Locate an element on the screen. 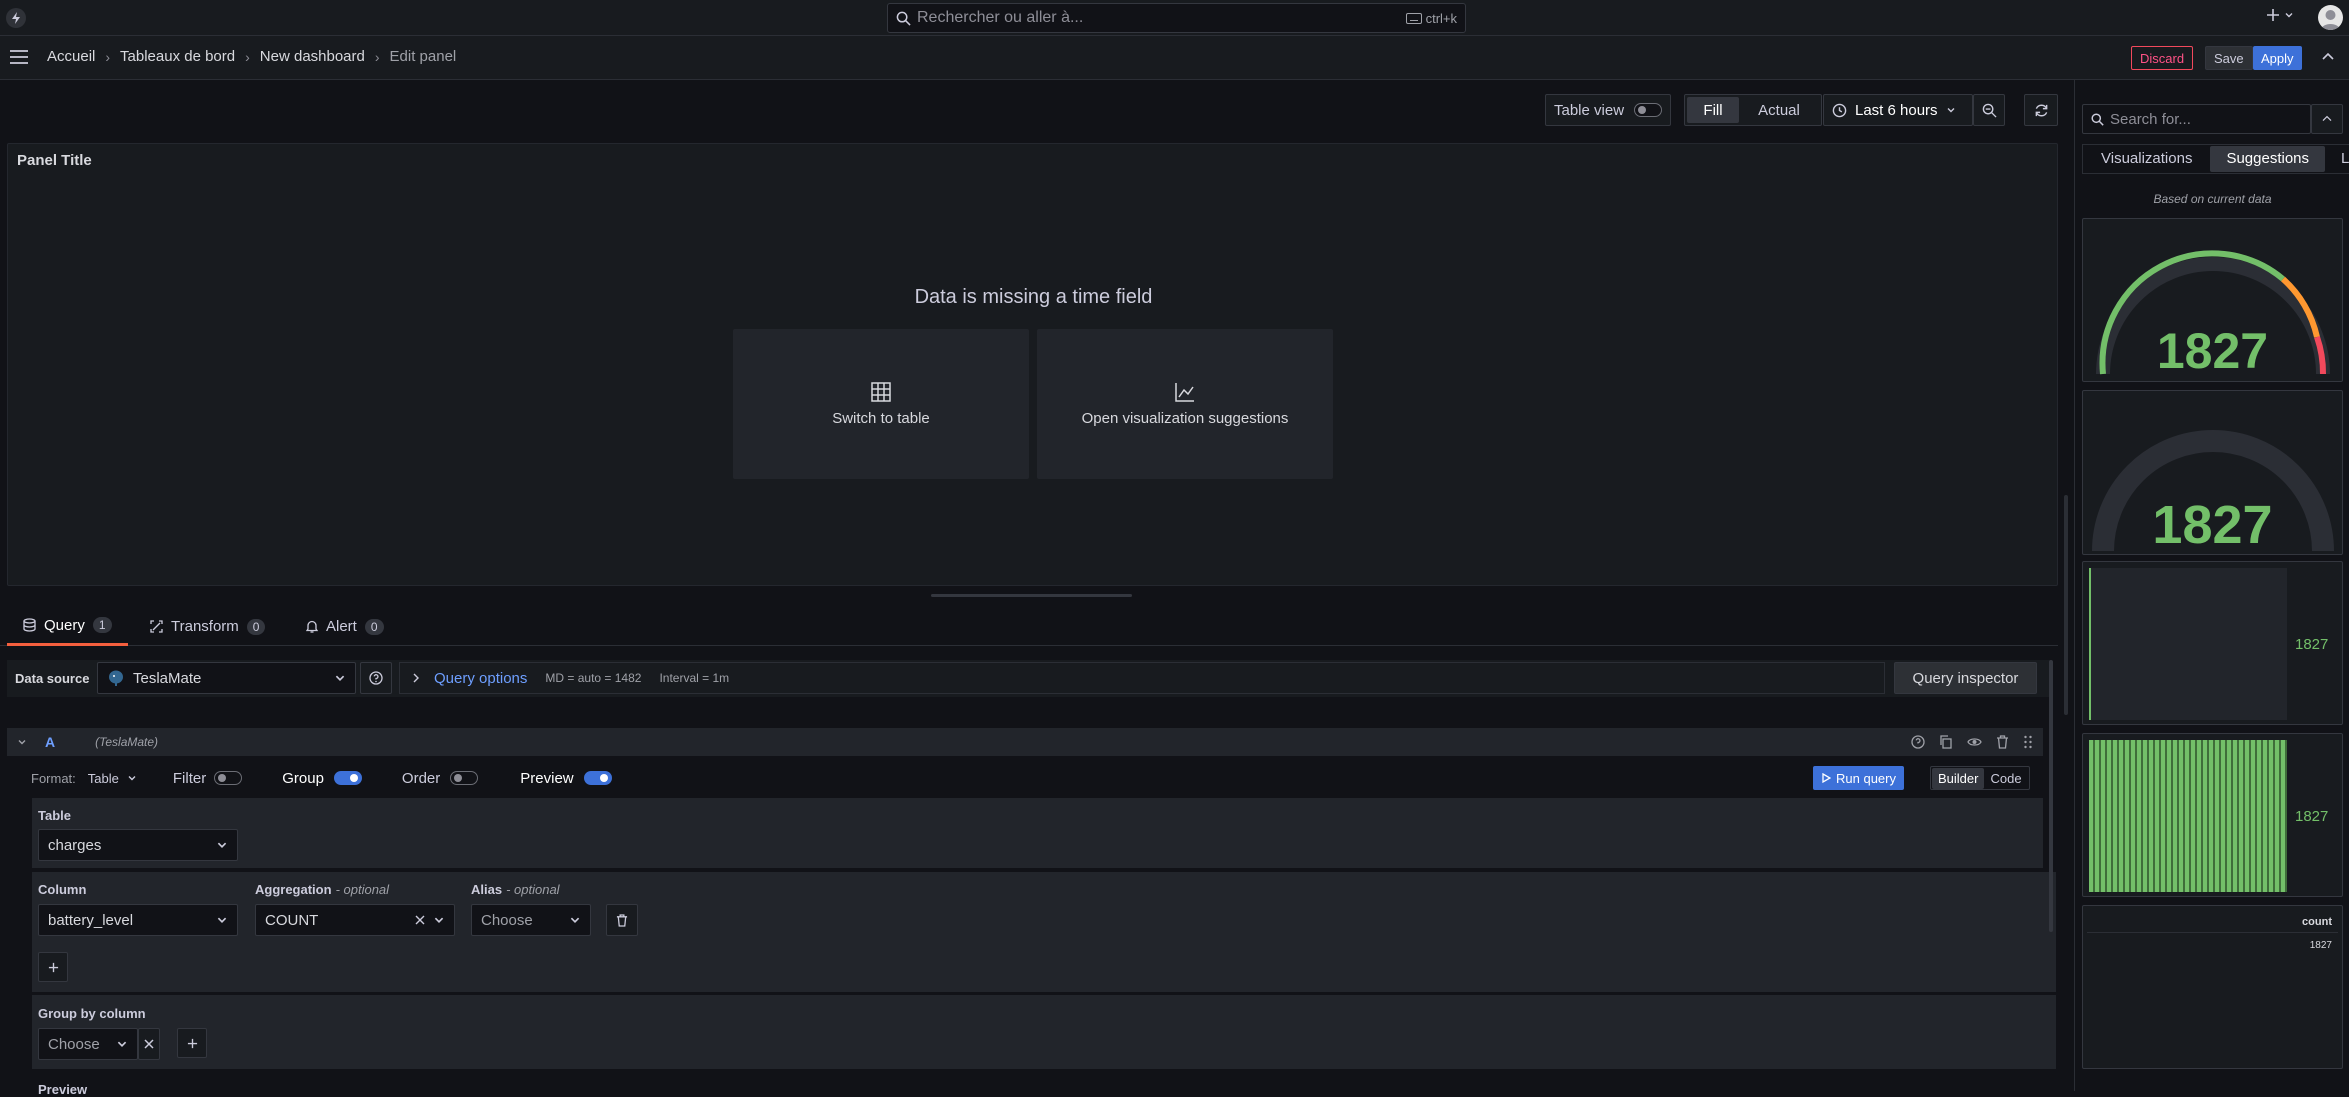  new-menu-button is located at coordinates (2280, 15).